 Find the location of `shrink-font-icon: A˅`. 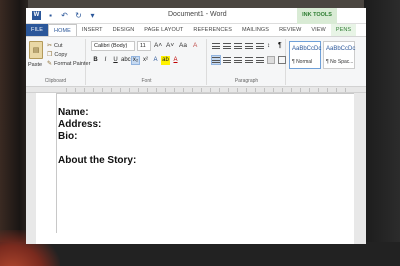

shrink-font-icon: A˅ is located at coordinates (170, 46).